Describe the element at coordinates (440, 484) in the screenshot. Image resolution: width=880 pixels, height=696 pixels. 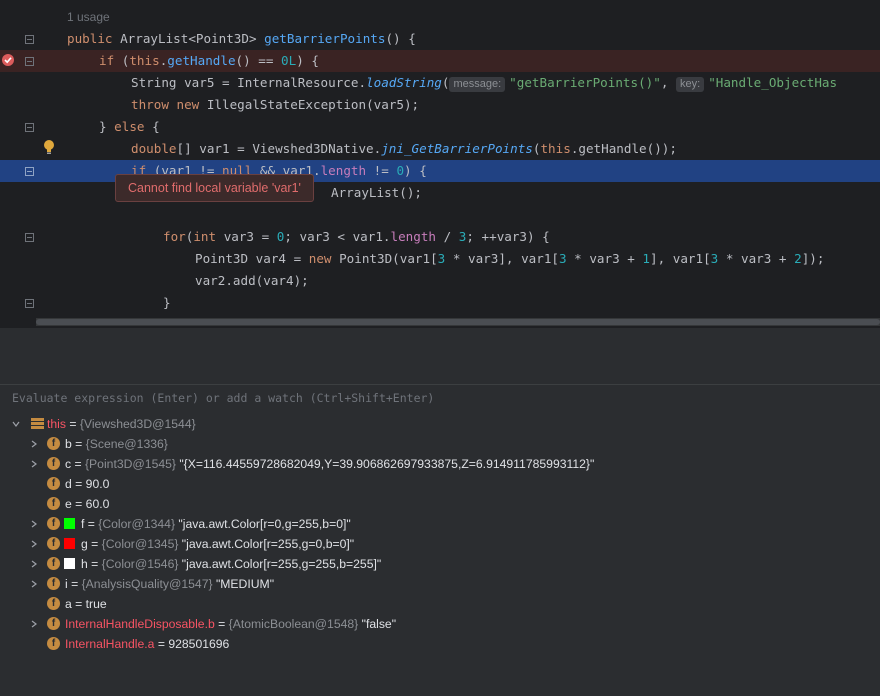
I see `variable-row: f d = 90.0` at that location.